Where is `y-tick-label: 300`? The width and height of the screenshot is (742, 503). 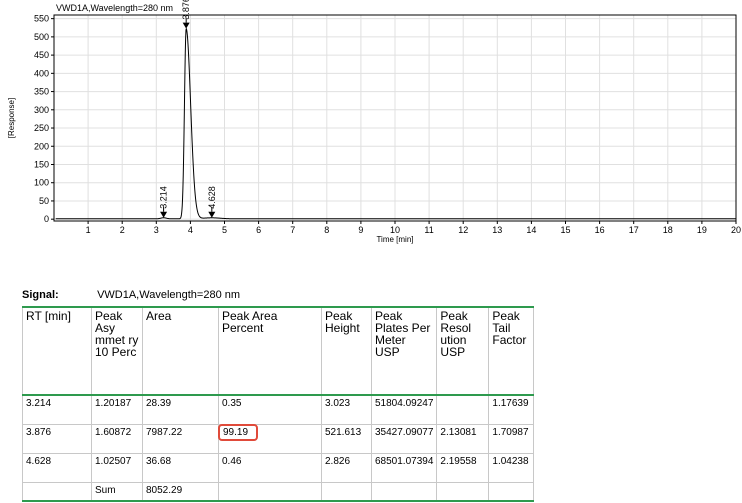 y-tick-label: 300 is located at coordinates (41, 110).